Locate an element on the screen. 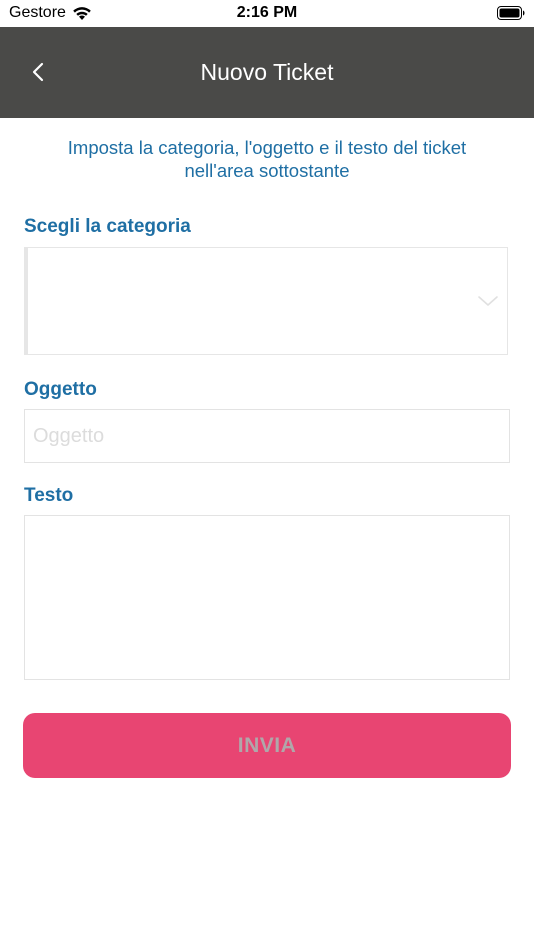  body-text-label: Testo is located at coordinates (49, 495).